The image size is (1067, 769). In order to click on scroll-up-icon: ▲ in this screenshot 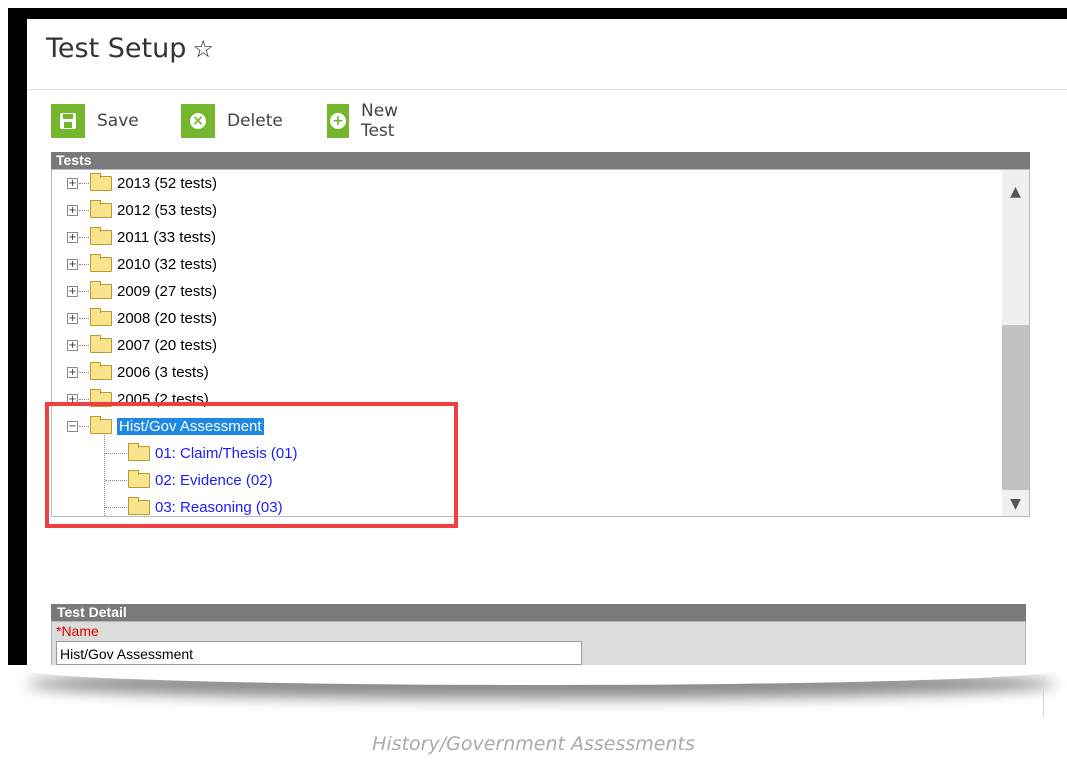, I will do `click(1015, 192)`.